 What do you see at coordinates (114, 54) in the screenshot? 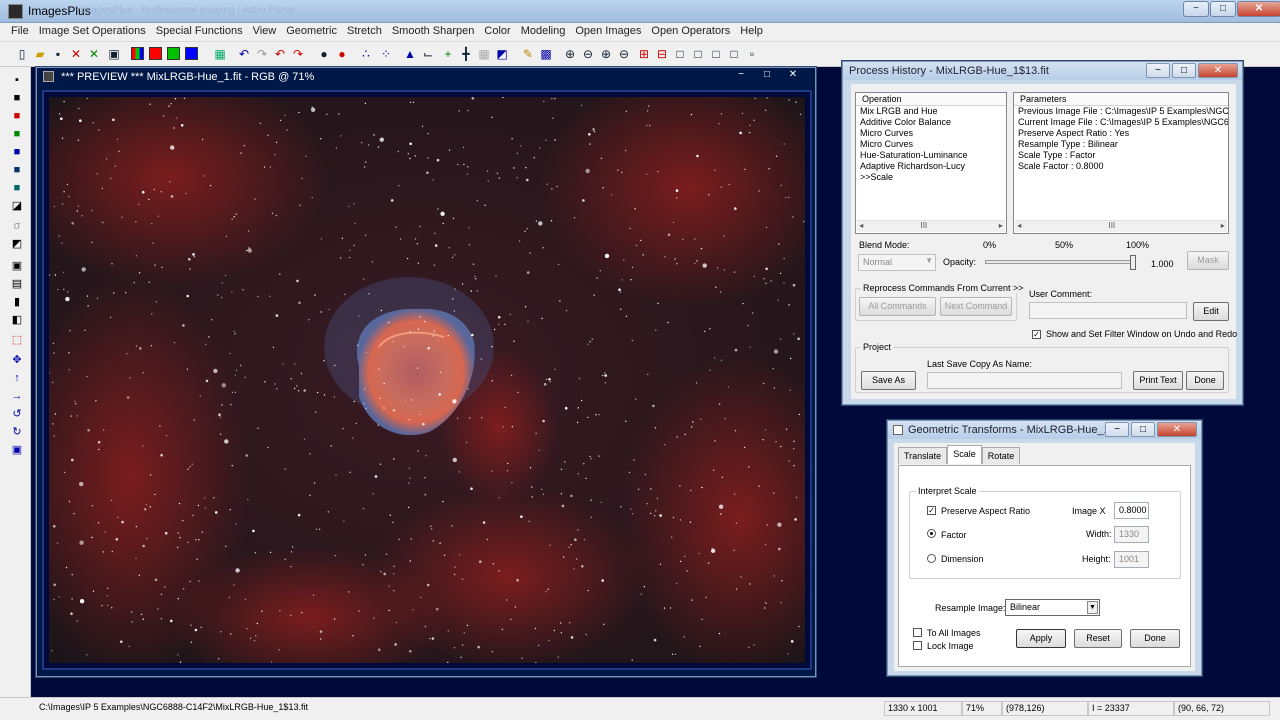
I see `display-icon: ▣` at bounding box center [114, 54].